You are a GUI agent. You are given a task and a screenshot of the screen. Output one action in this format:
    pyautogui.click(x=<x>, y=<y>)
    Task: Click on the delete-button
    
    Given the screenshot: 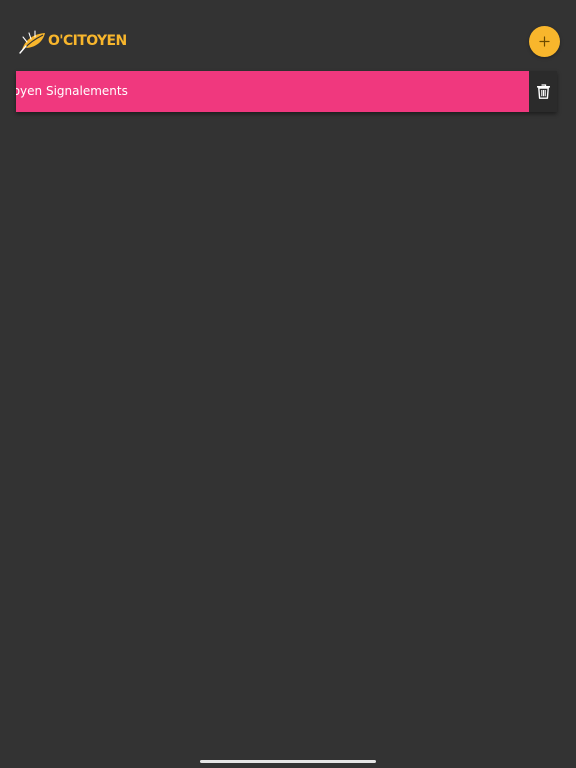 What is the action you would take?
    pyautogui.click(x=543, y=91)
    